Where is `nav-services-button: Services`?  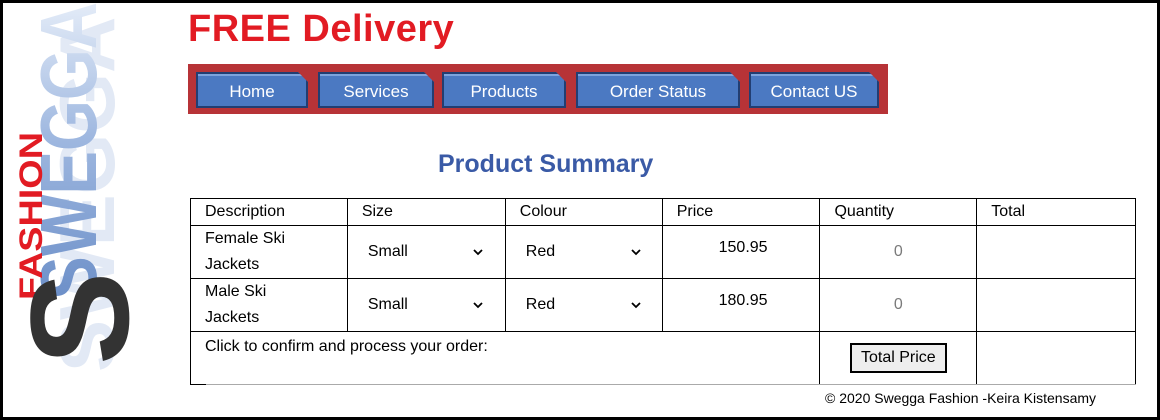 nav-services-button: Services is located at coordinates (376, 90).